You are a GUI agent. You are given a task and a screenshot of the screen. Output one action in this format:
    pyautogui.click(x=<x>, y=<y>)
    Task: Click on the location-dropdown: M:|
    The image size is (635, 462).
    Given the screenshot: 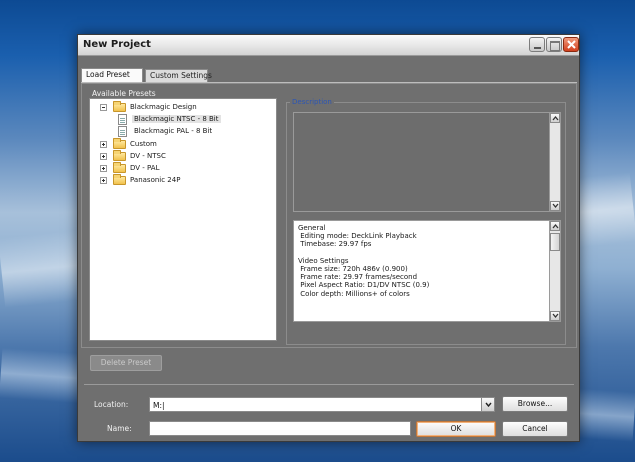 What is the action you would take?
    pyautogui.click(x=322, y=404)
    